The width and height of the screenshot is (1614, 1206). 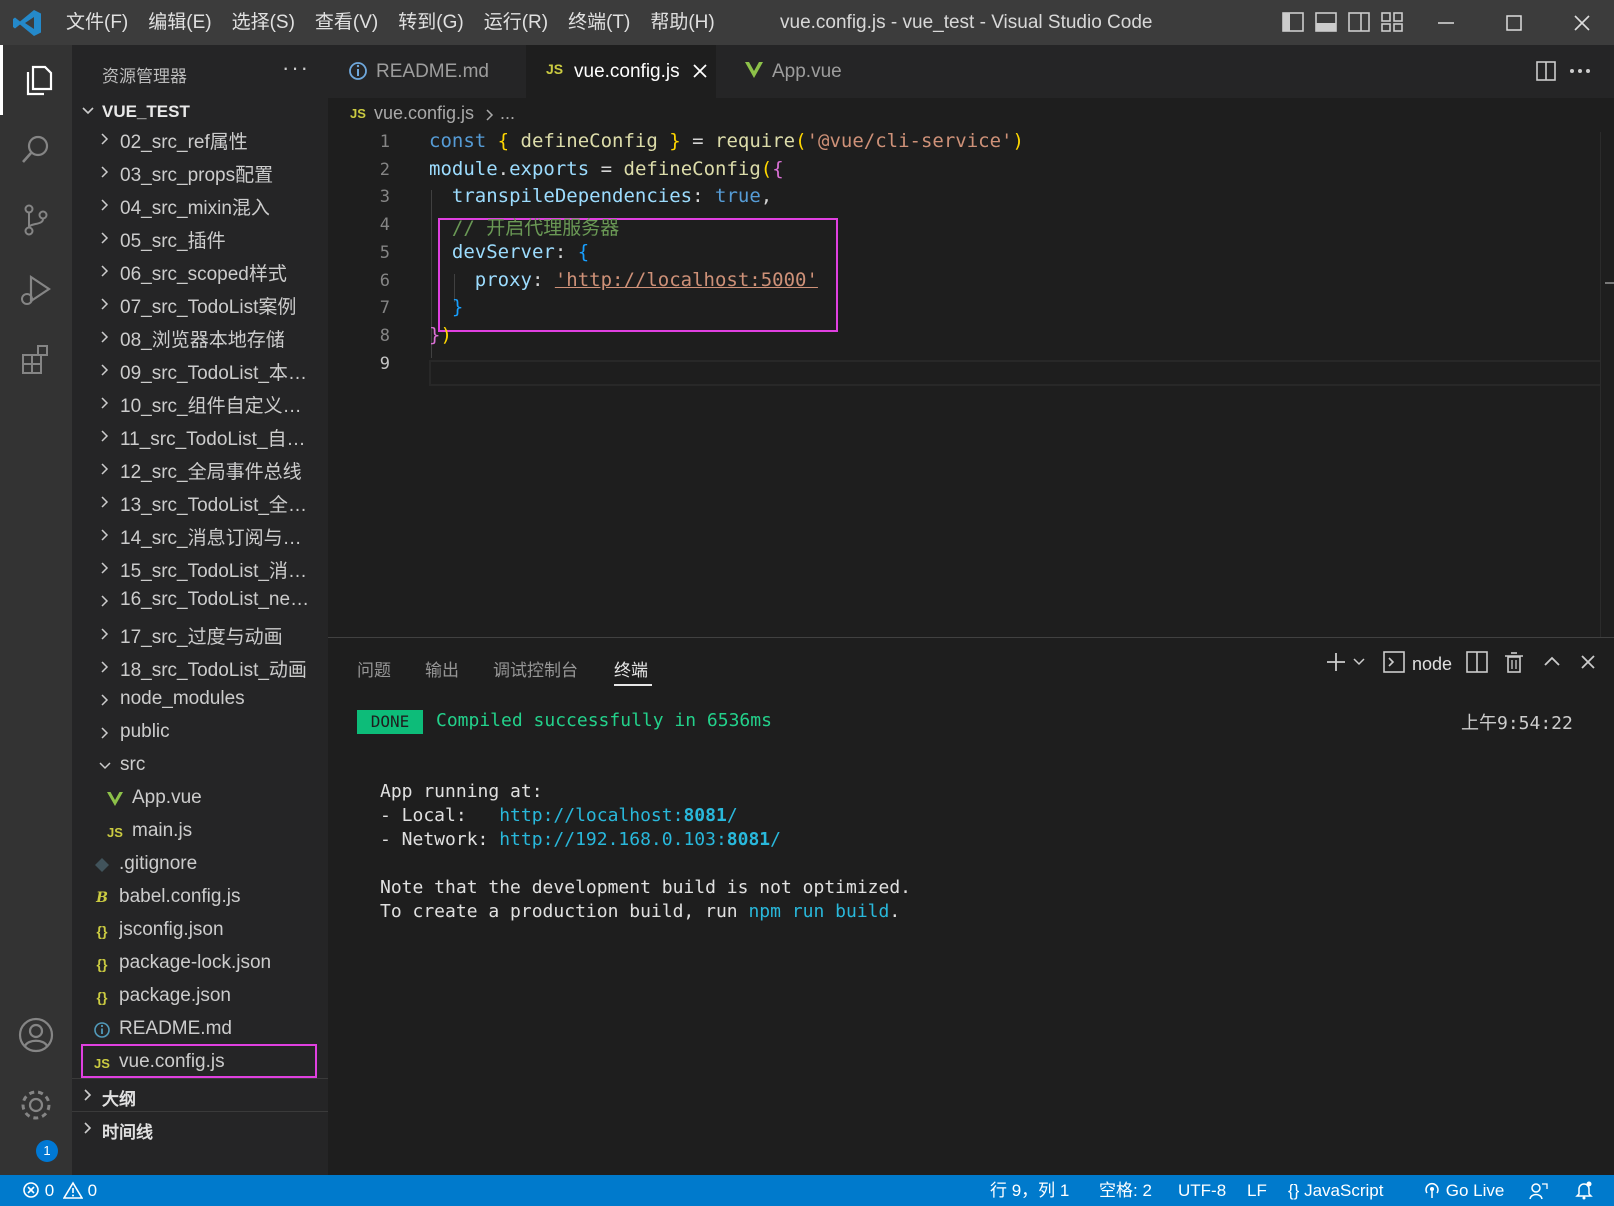 I want to click on code-line: // 开启代理服务器, so click(x=524, y=226).